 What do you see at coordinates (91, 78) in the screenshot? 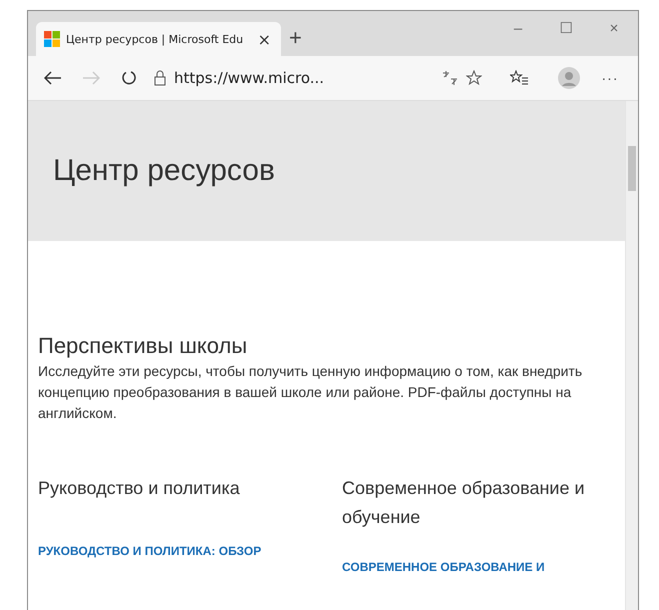
I see `forward-arrow-icon` at bounding box center [91, 78].